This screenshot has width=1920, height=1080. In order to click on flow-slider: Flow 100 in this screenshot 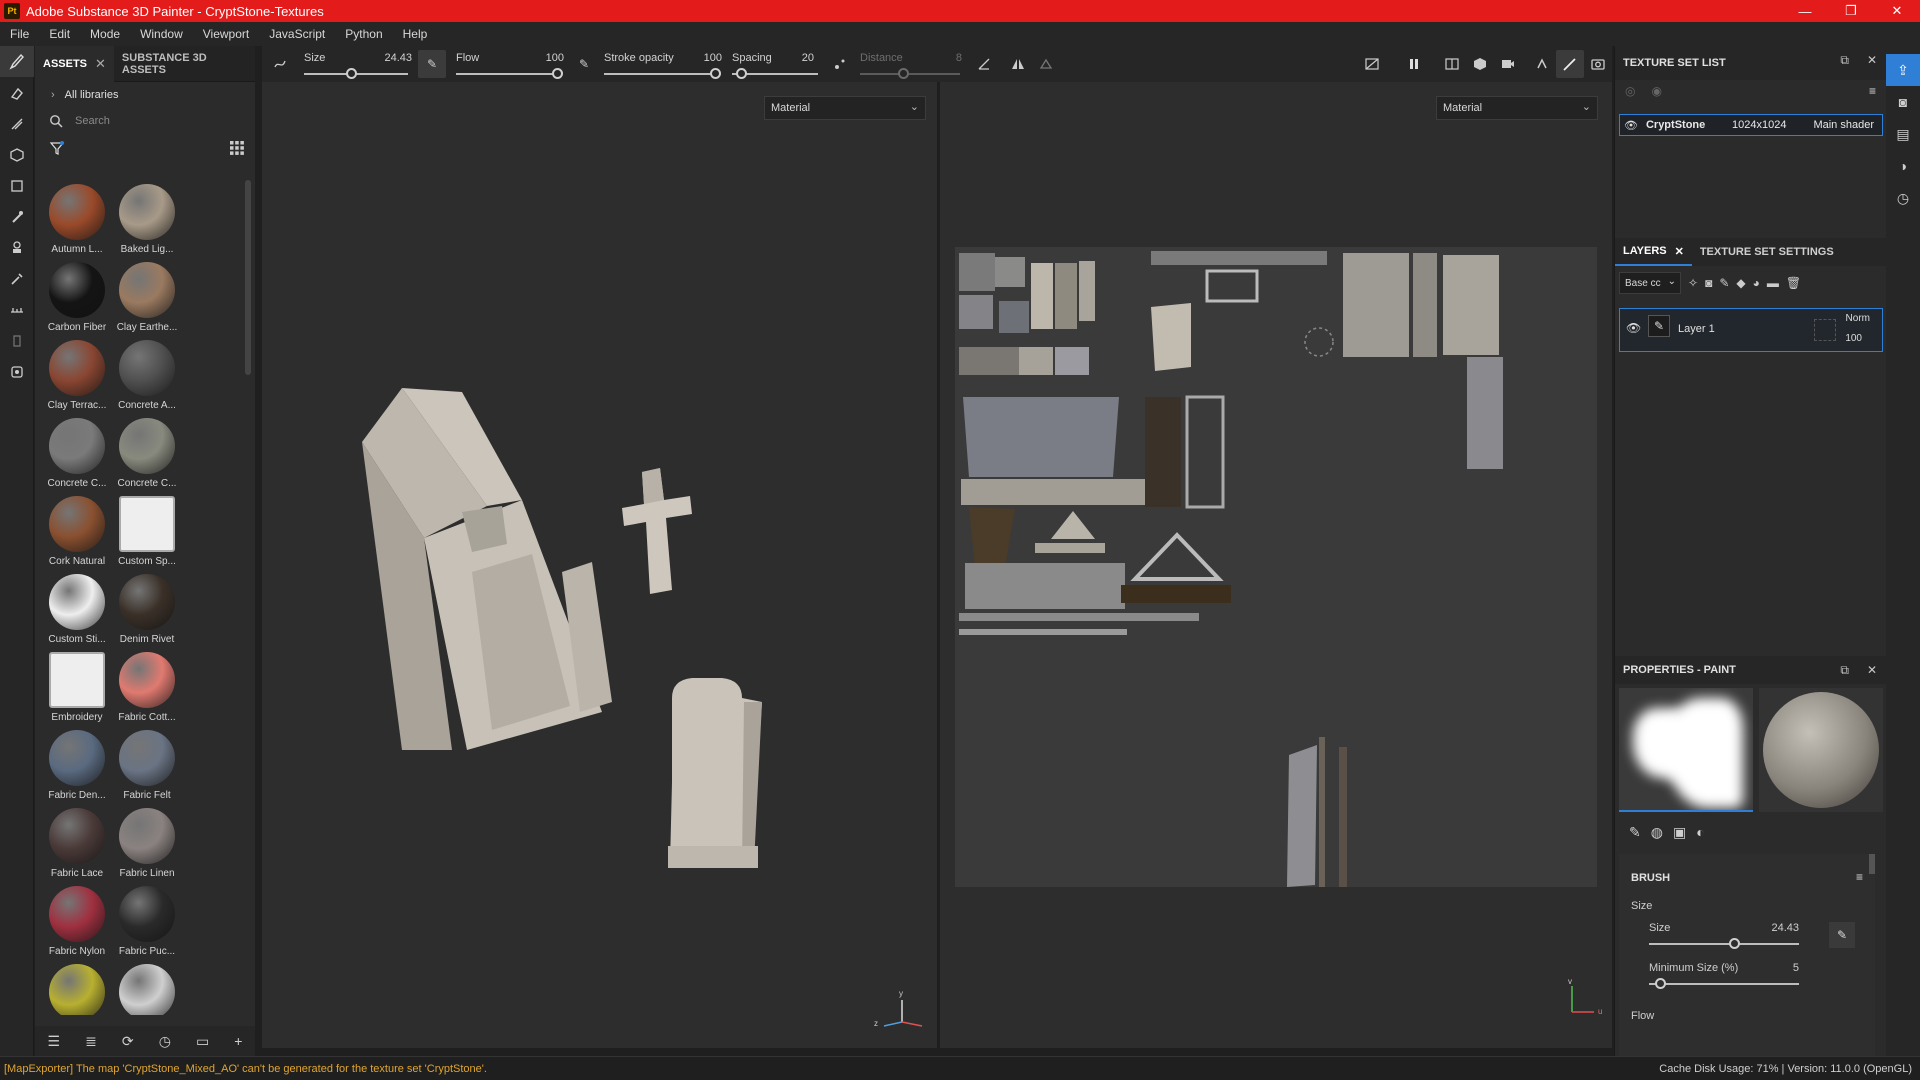, I will do `click(511, 64)`.